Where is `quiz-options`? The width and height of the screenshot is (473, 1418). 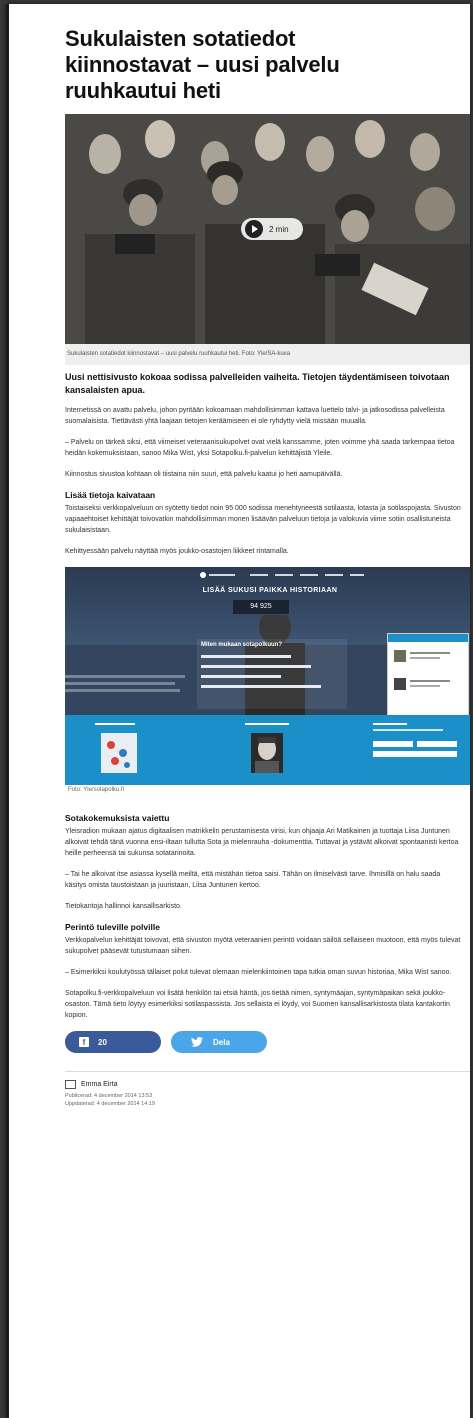
quiz-options is located at coordinates (261, 671).